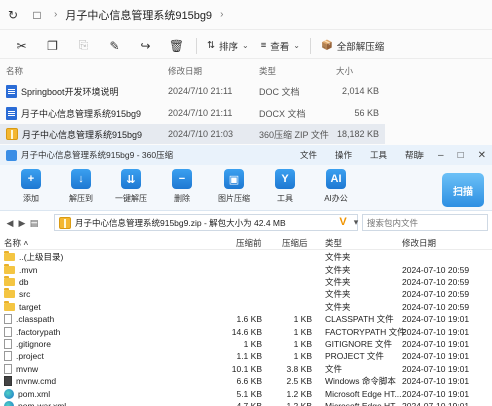 The width and height of the screenshot is (492, 406). What do you see at coordinates (180, 222) in the screenshot?
I see `path-text: 月子中心信息管理系统915bg9.zip - 解包大小为 42.4 MB` at bounding box center [180, 222].